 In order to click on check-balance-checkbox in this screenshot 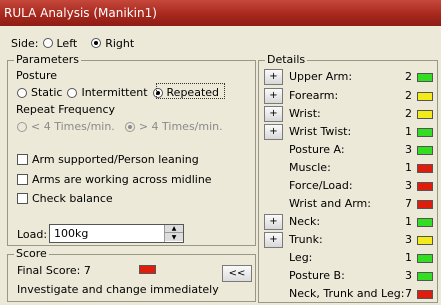, I will do `click(22, 198)`.